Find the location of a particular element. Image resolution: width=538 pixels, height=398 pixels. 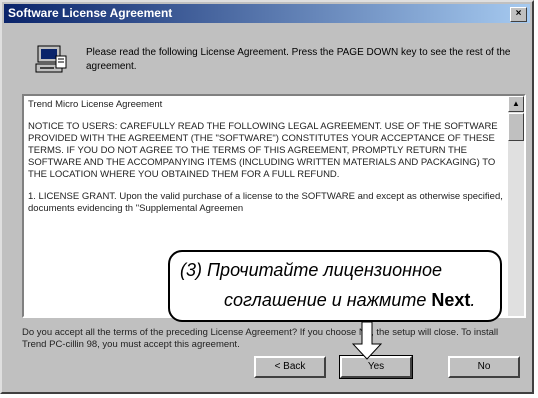

callout-step: (3) is located at coordinates (191, 270).